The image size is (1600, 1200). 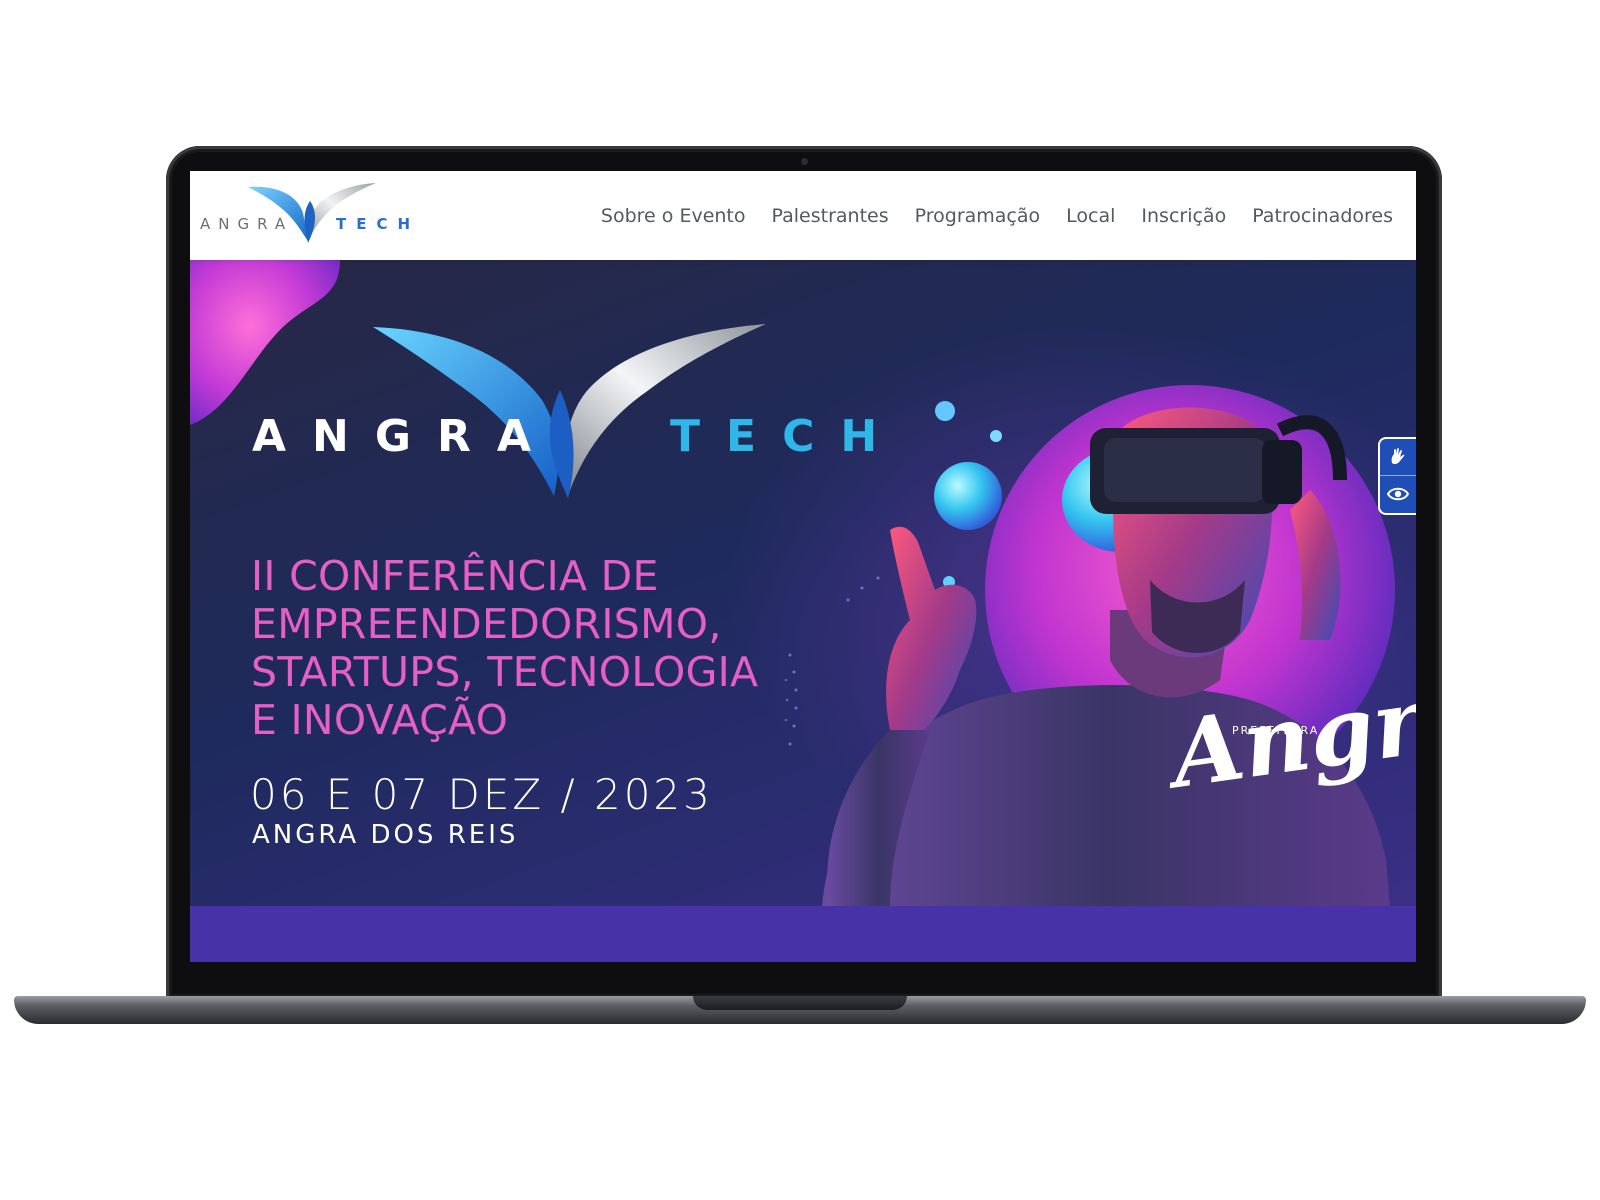 I want to click on section-band, so click(x=803, y=934).